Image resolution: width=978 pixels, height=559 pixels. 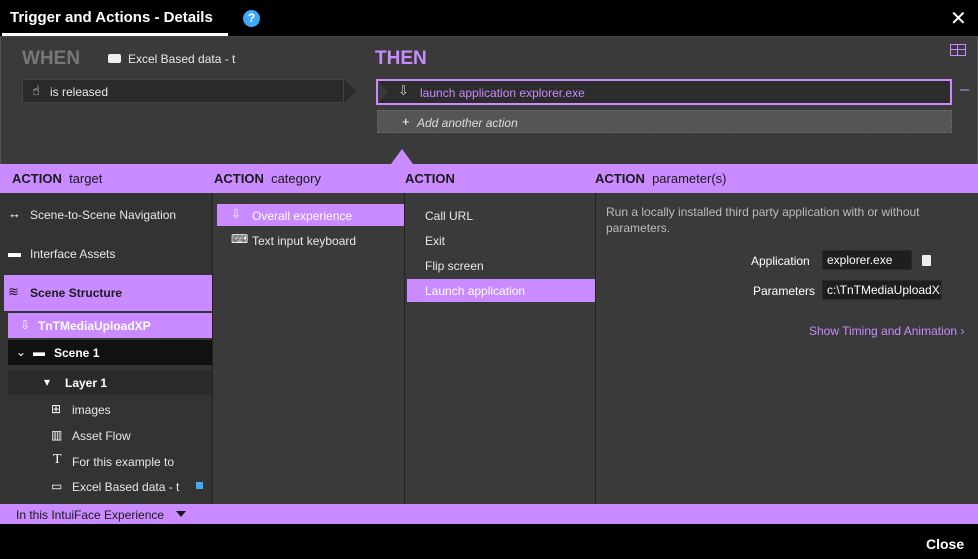 I want to click on tree-label: Scene 1, so click(x=77, y=353).